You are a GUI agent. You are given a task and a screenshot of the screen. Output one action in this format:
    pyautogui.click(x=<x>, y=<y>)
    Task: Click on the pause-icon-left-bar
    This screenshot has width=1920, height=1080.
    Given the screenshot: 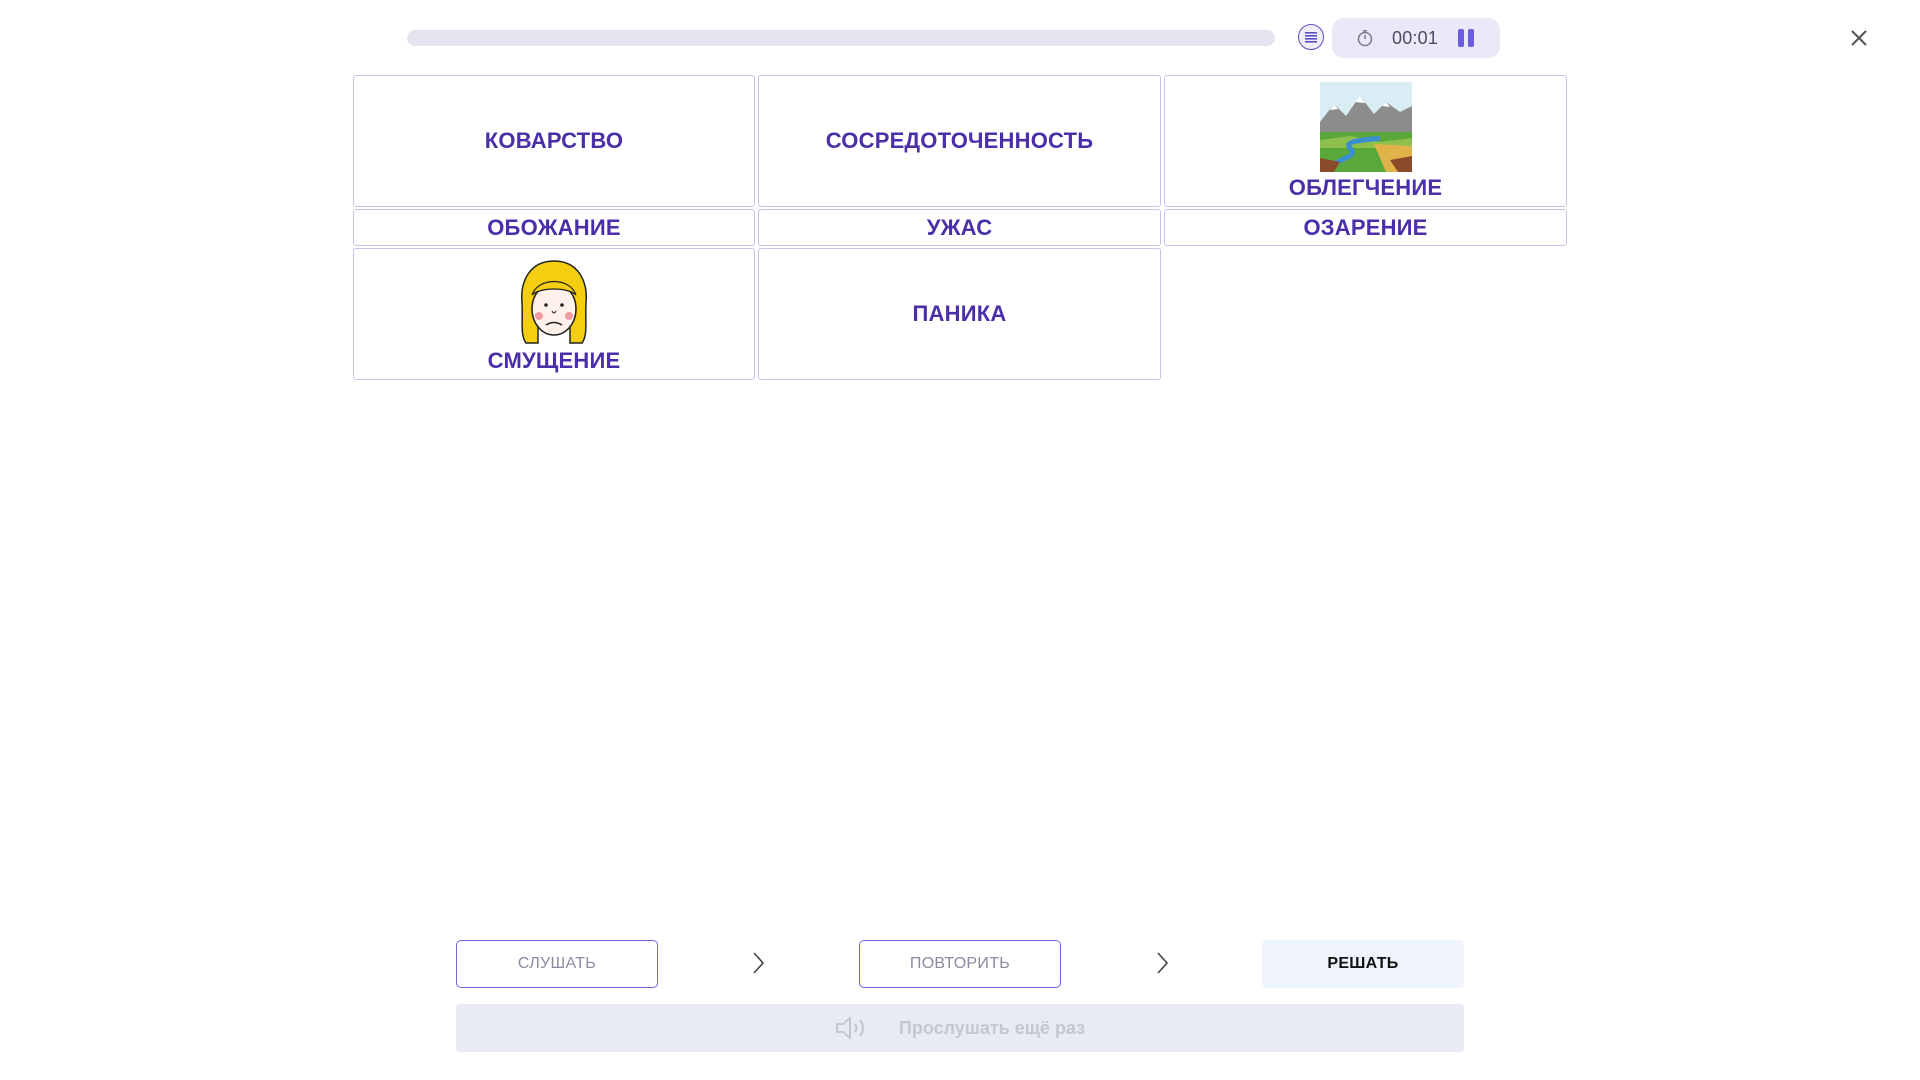 What is the action you would take?
    pyautogui.click(x=1461, y=38)
    